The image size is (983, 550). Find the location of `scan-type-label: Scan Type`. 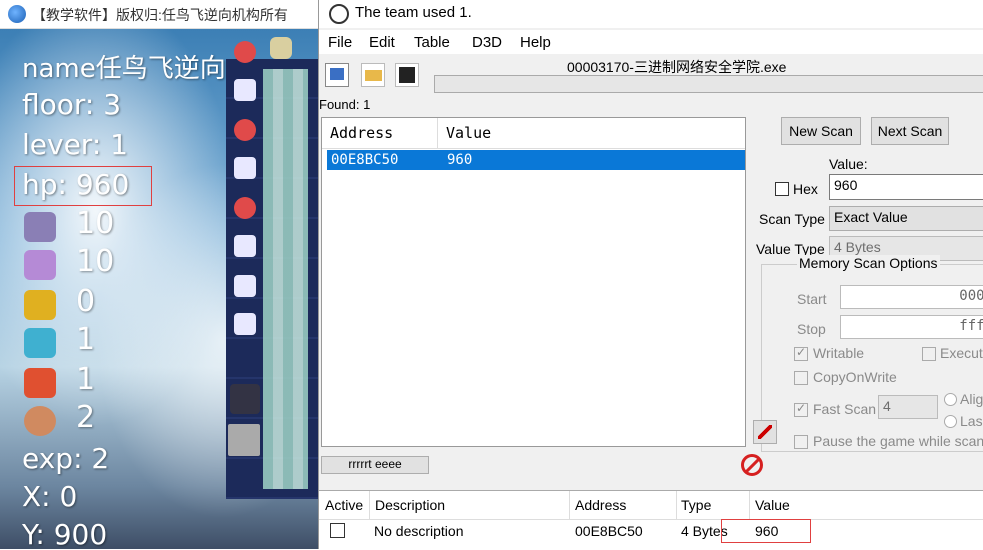

scan-type-label: Scan Type is located at coordinates (792, 219).